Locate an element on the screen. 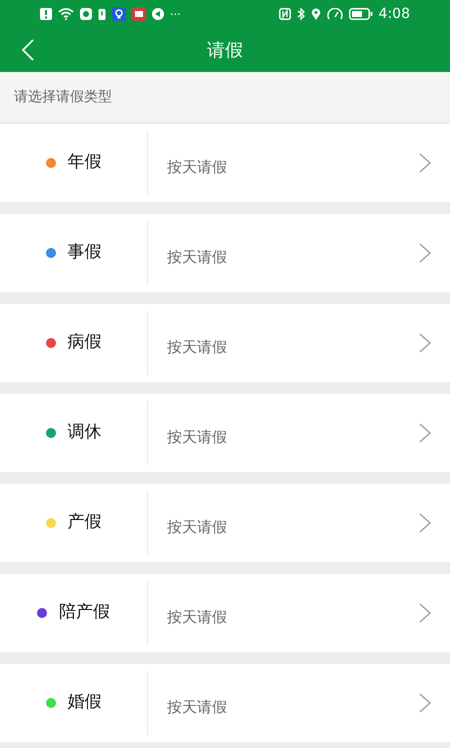 The width and height of the screenshot is (450, 748). leave-type-item: 调休 按天请假 is located at coordinates (225, 433).